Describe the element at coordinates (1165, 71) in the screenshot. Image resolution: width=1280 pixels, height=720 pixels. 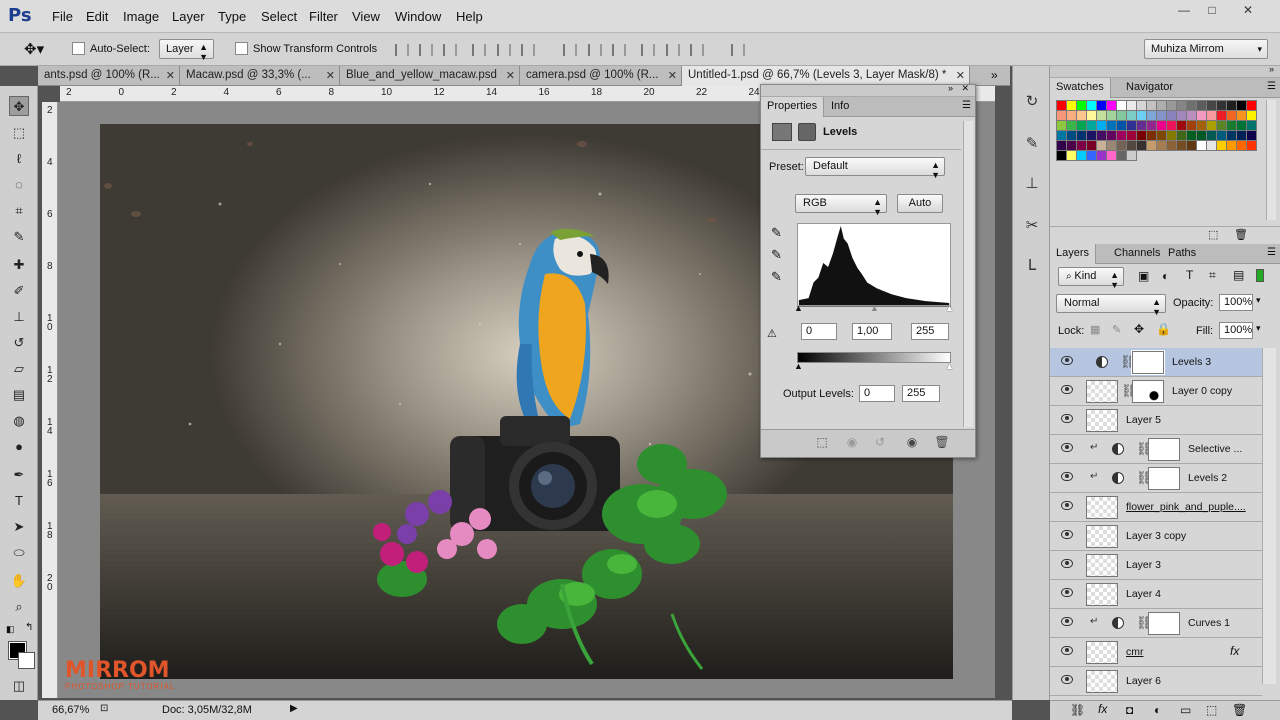
I see `panel-header-bar: »` at that location.